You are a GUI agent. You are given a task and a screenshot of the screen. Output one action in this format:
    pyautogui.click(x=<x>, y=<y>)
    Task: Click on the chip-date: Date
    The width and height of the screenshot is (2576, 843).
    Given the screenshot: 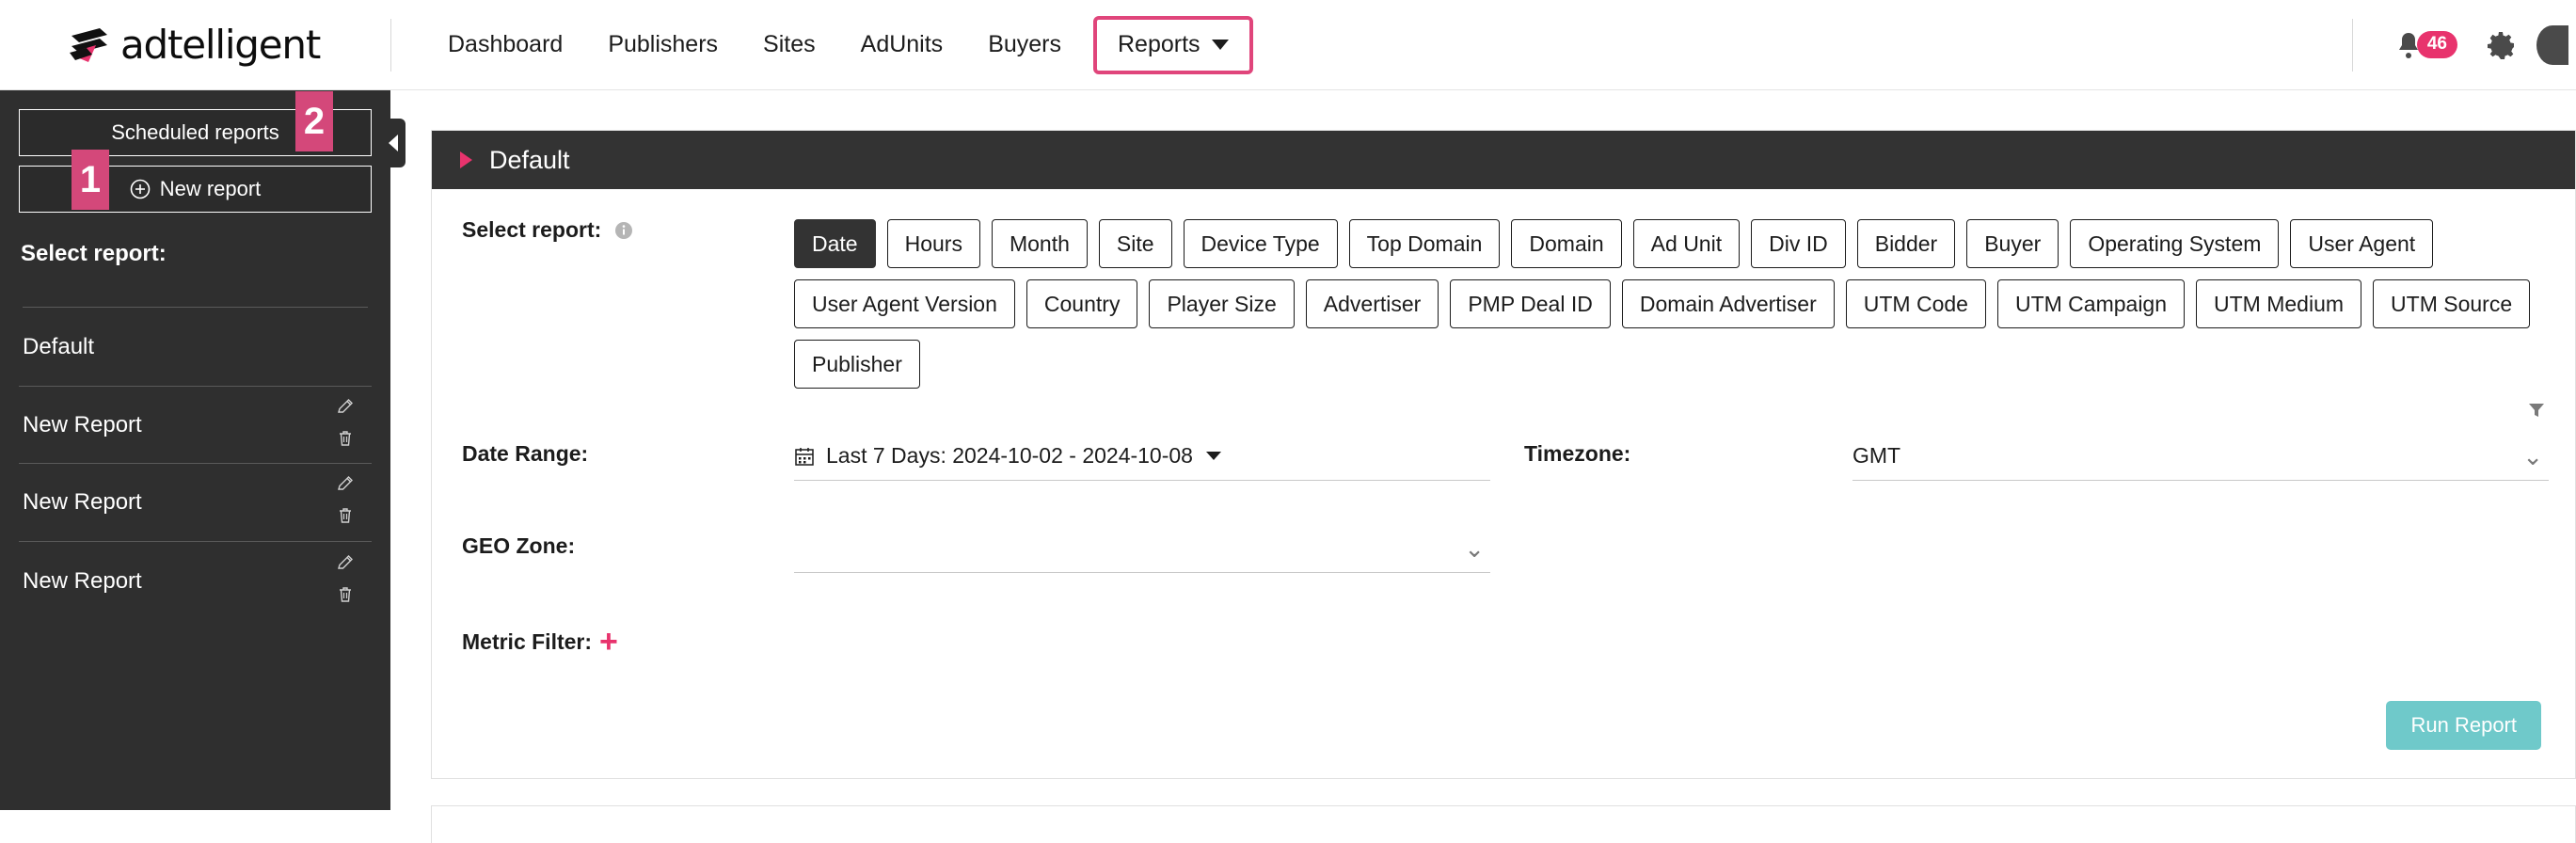 What is the action you would take?
    pyautogui.click(x=835, y=243)
    